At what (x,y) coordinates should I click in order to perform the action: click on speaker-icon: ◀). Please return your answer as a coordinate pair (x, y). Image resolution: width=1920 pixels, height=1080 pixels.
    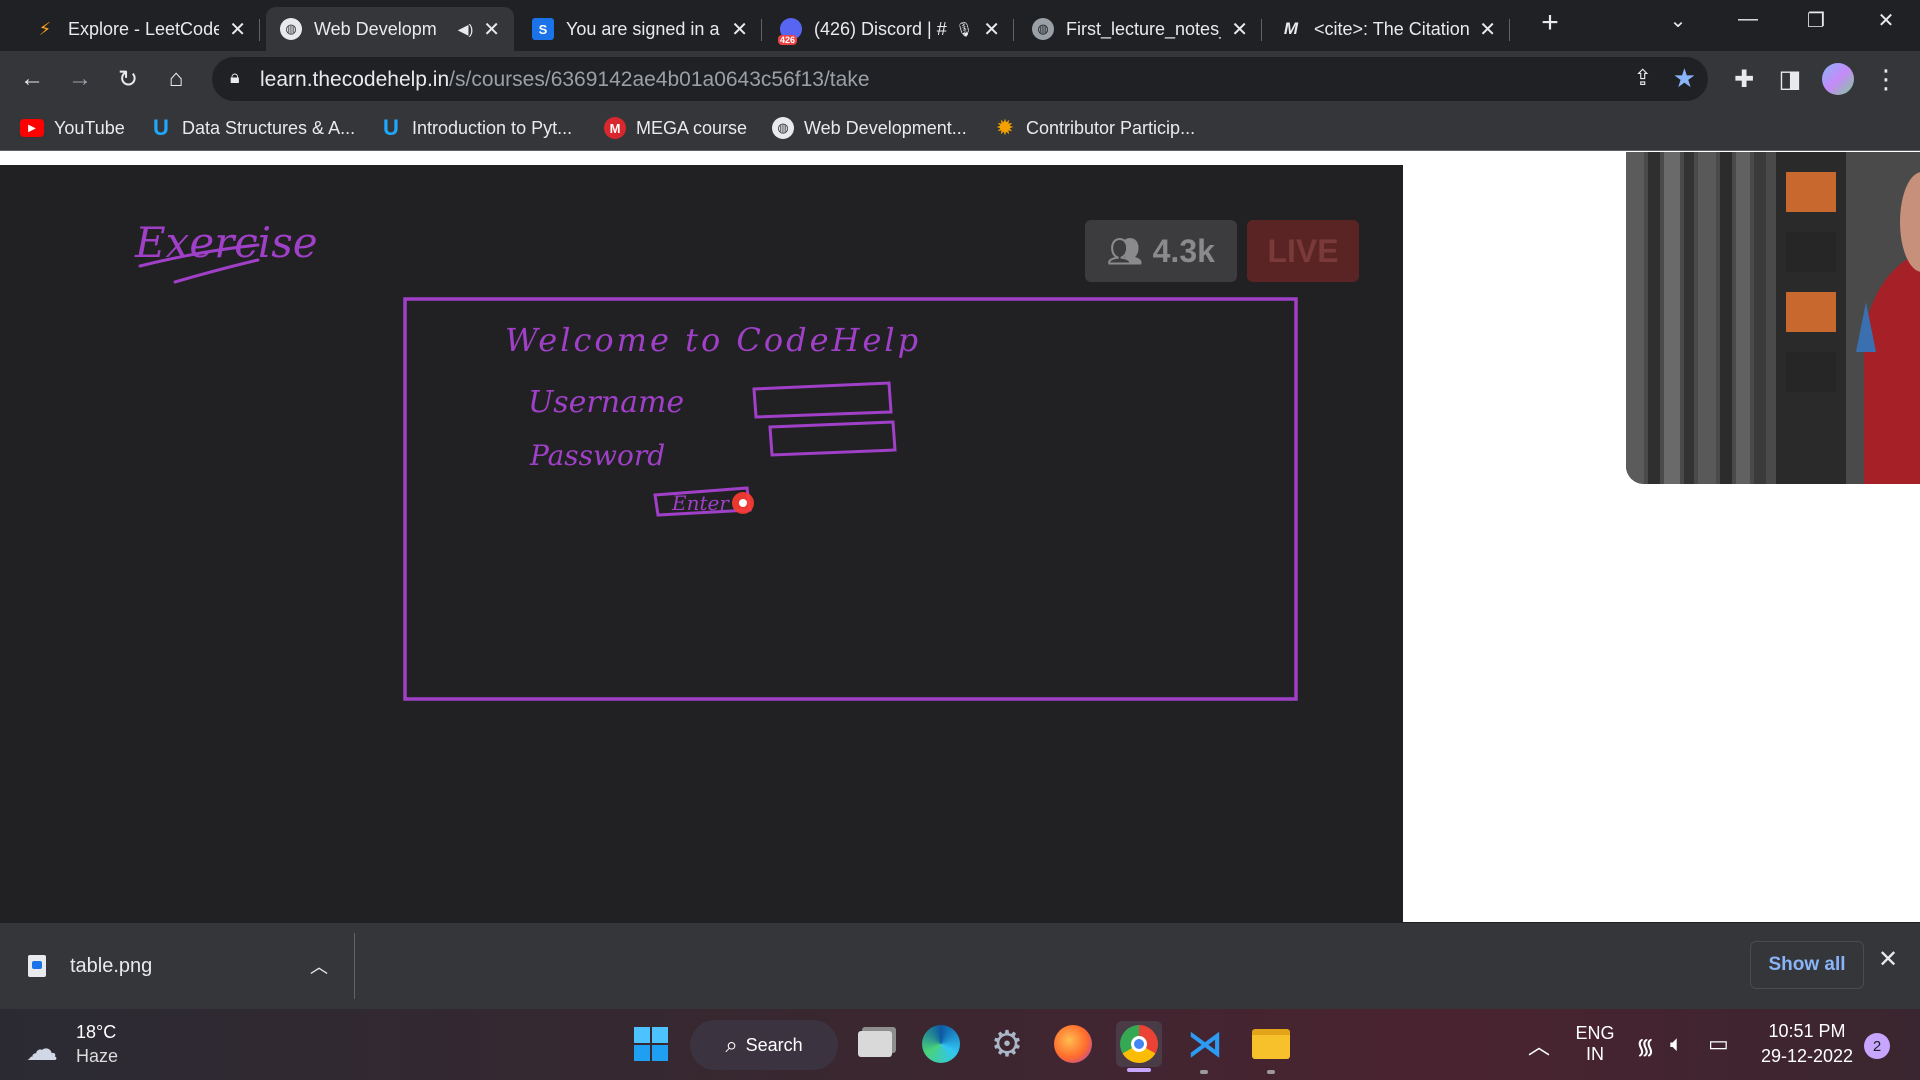
    Looking at the image, I should click on (465, 29).